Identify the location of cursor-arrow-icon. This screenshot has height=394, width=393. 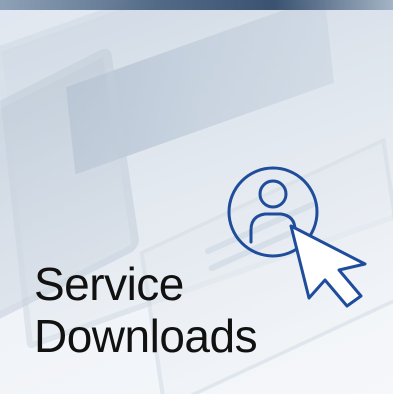
(328, 266).